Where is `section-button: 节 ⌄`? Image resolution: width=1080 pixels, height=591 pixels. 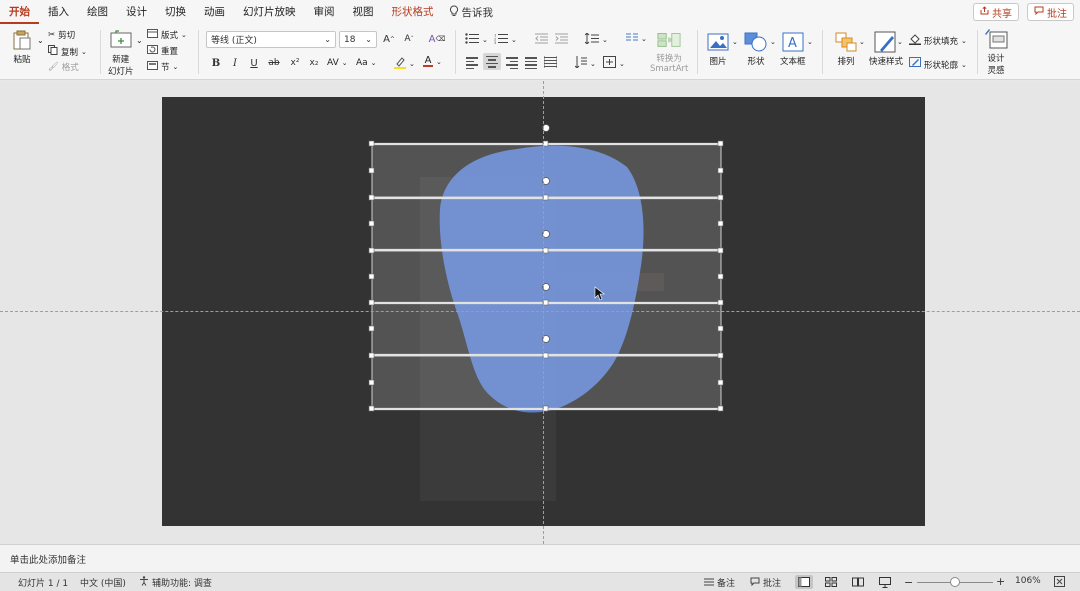 section-button: 节 ⌄ is located at coordinates (162, 67).